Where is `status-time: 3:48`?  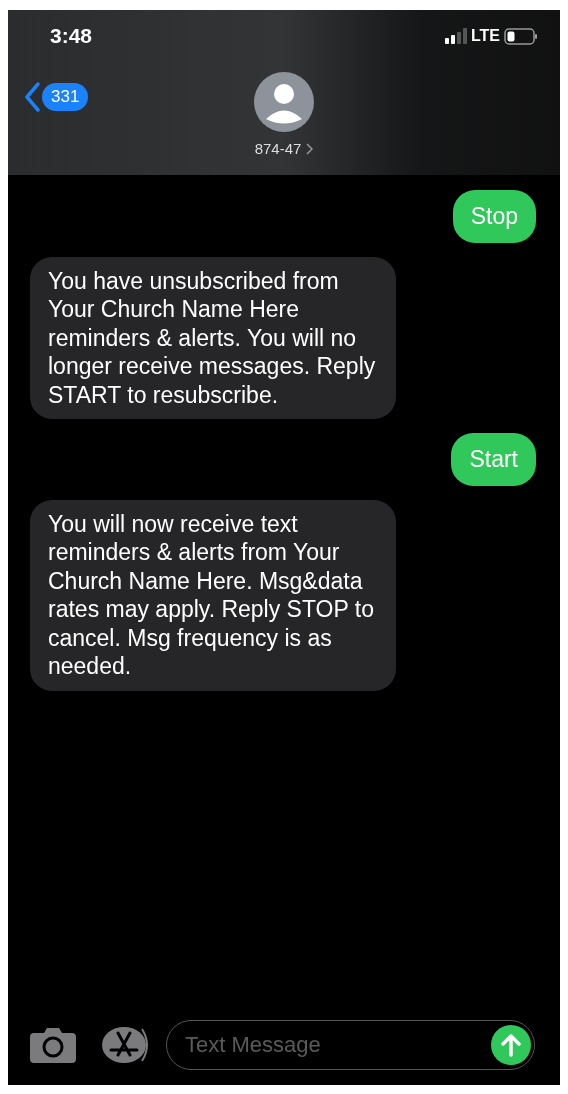 status-time: 3:48 is located at coordinates (71, 36).